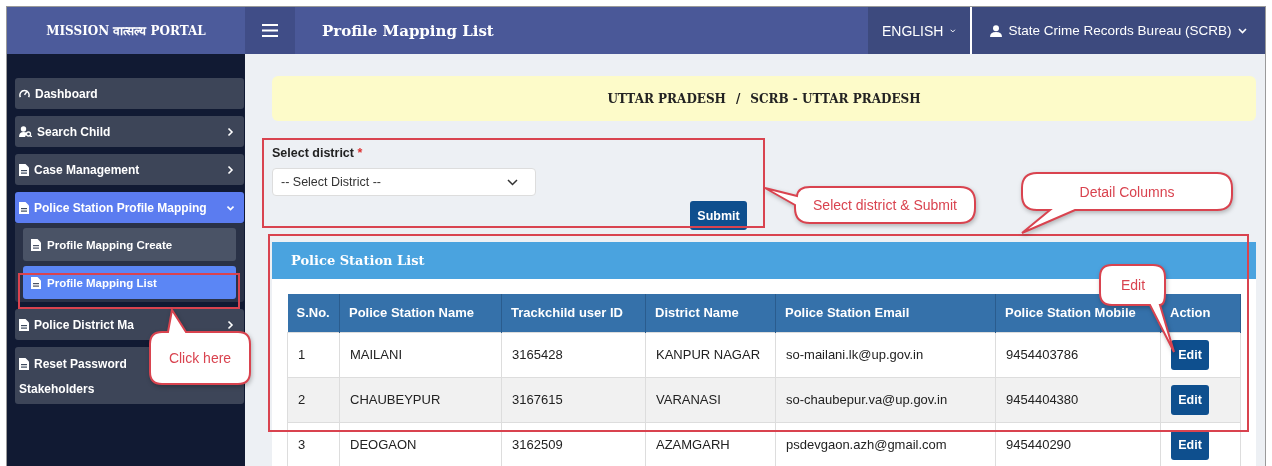 The image size is (1272, 466). I want to click on sidebar-item: Case Management, so click(129, 169).